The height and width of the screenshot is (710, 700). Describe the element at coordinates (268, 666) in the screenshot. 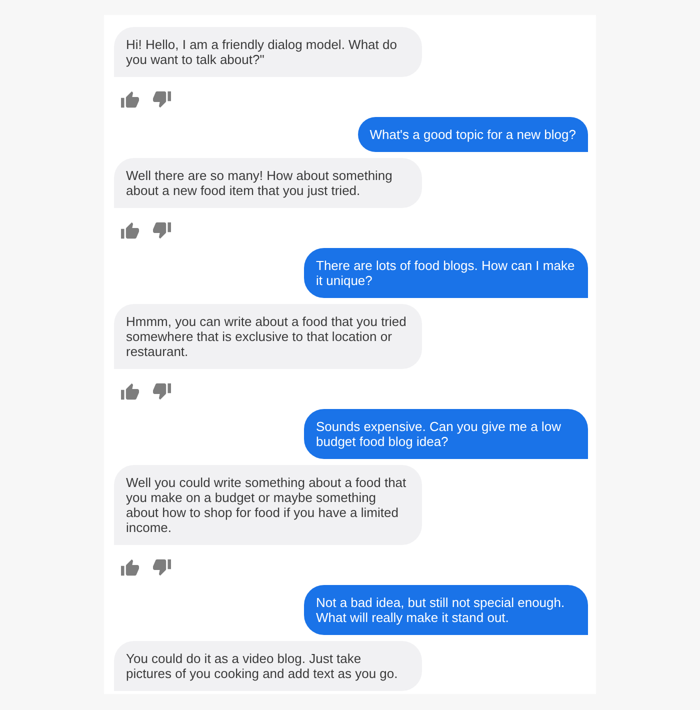

I see `bot-message: You could do it as a video blog. Just take pictures of you cooking and add text as you go.` at that location.